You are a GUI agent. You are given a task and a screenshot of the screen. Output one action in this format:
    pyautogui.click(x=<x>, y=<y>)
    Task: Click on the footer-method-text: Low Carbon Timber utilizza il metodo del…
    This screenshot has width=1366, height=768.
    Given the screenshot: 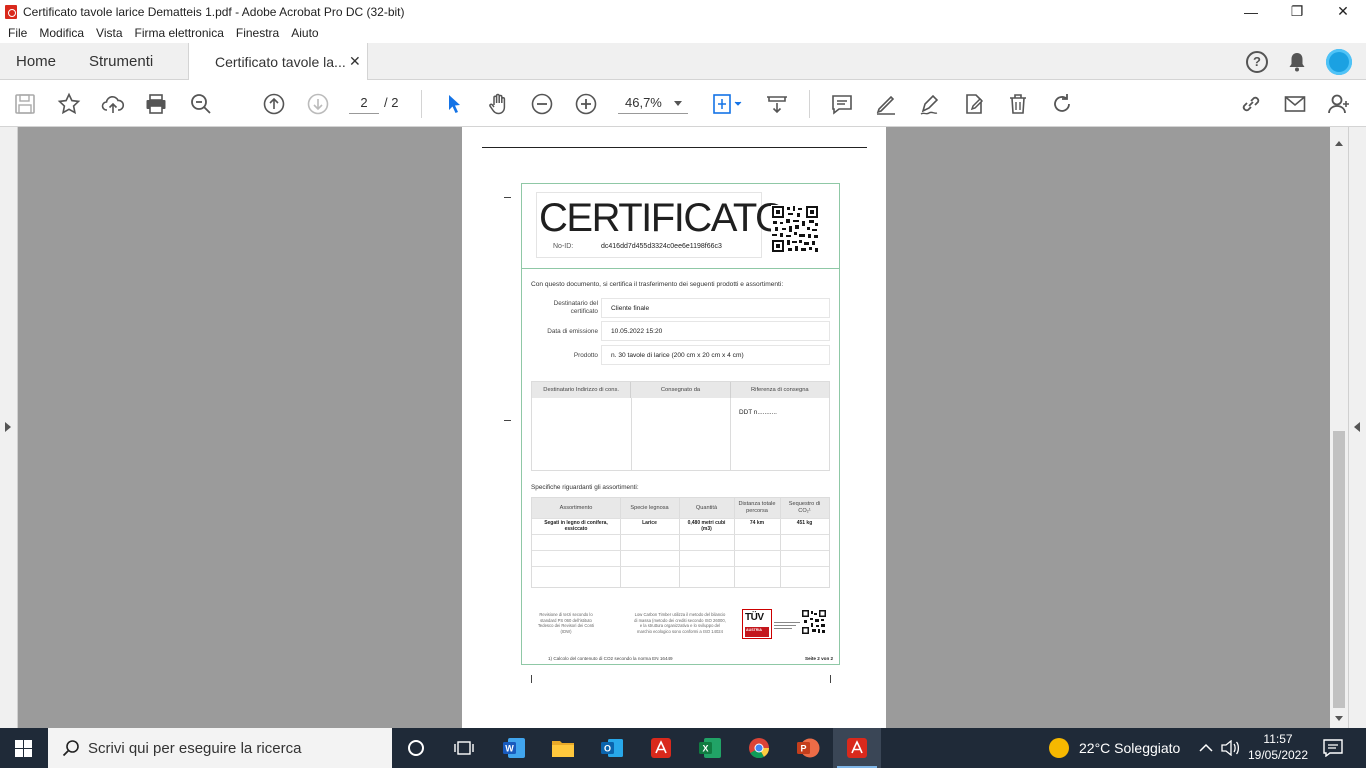 What is the action you would take?
    pyautogui.click(x=680, y=623)
    